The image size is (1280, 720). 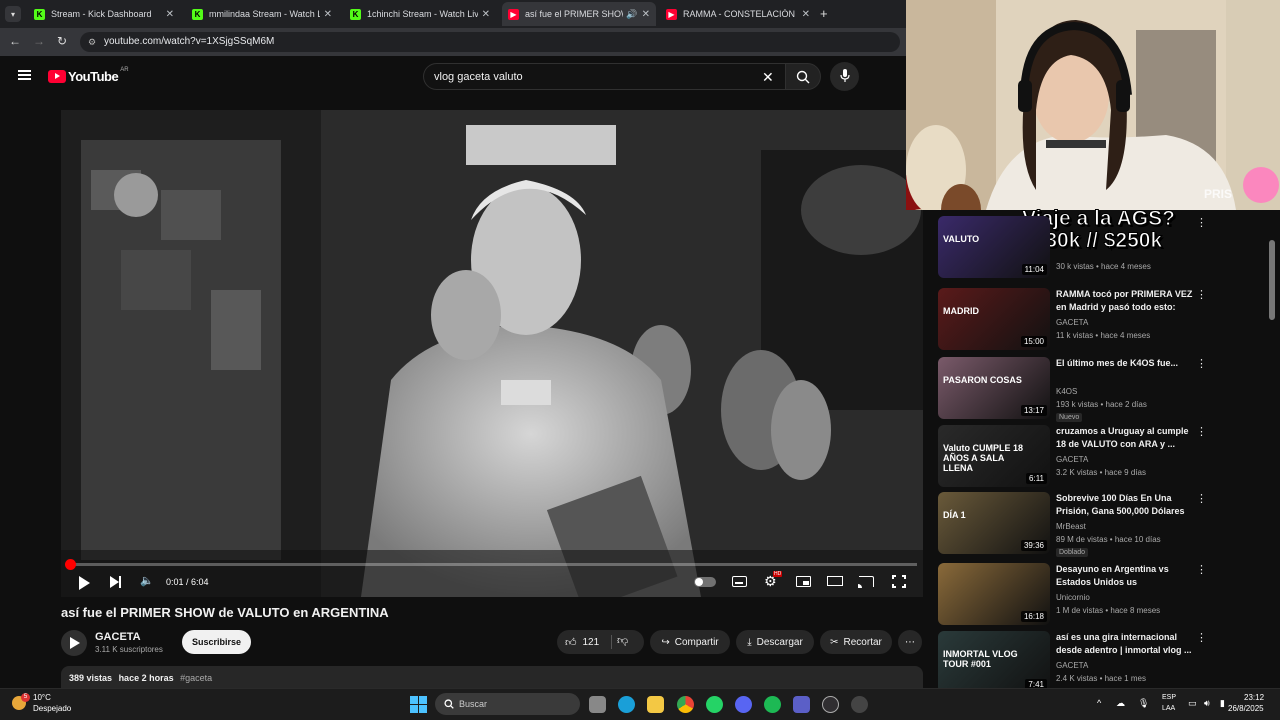 I want to click on weather-widget: 5 10°C Despejado, so click(x=52, y=705).